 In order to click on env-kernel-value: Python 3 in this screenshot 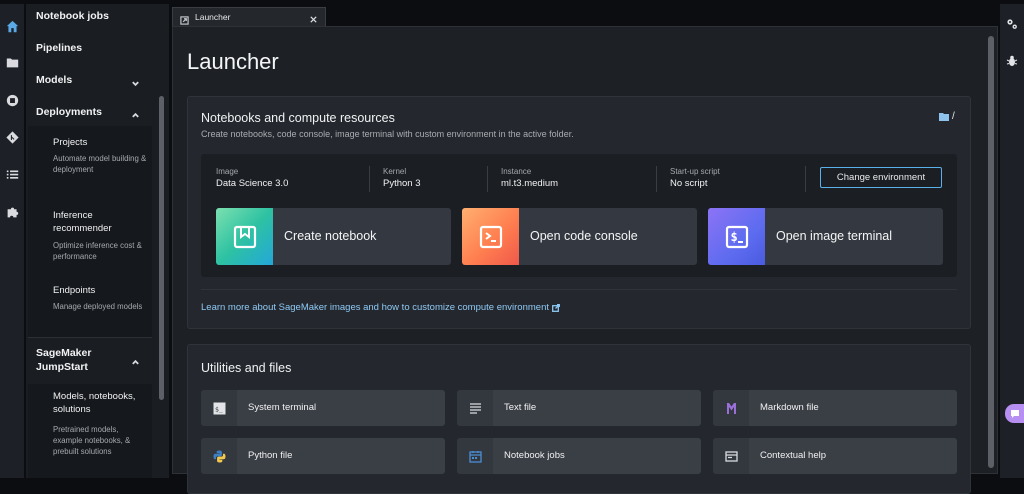, I will do `click(402, 183)`.